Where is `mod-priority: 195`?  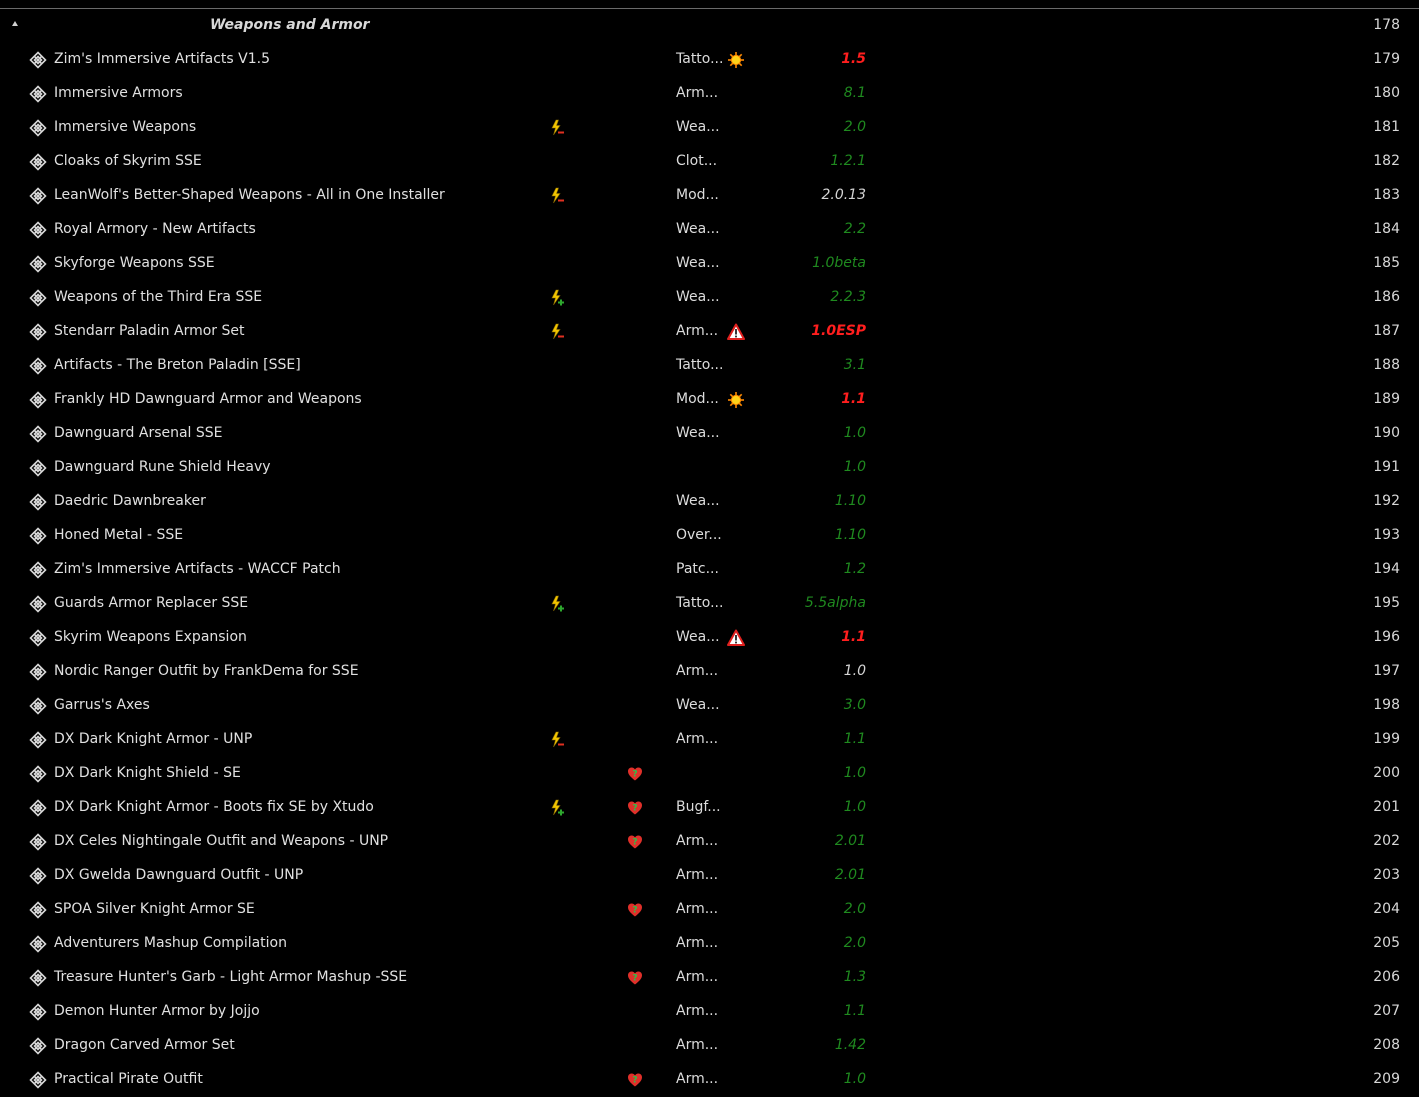 mod-priority: 195 is located at coordinates (1386, 603).